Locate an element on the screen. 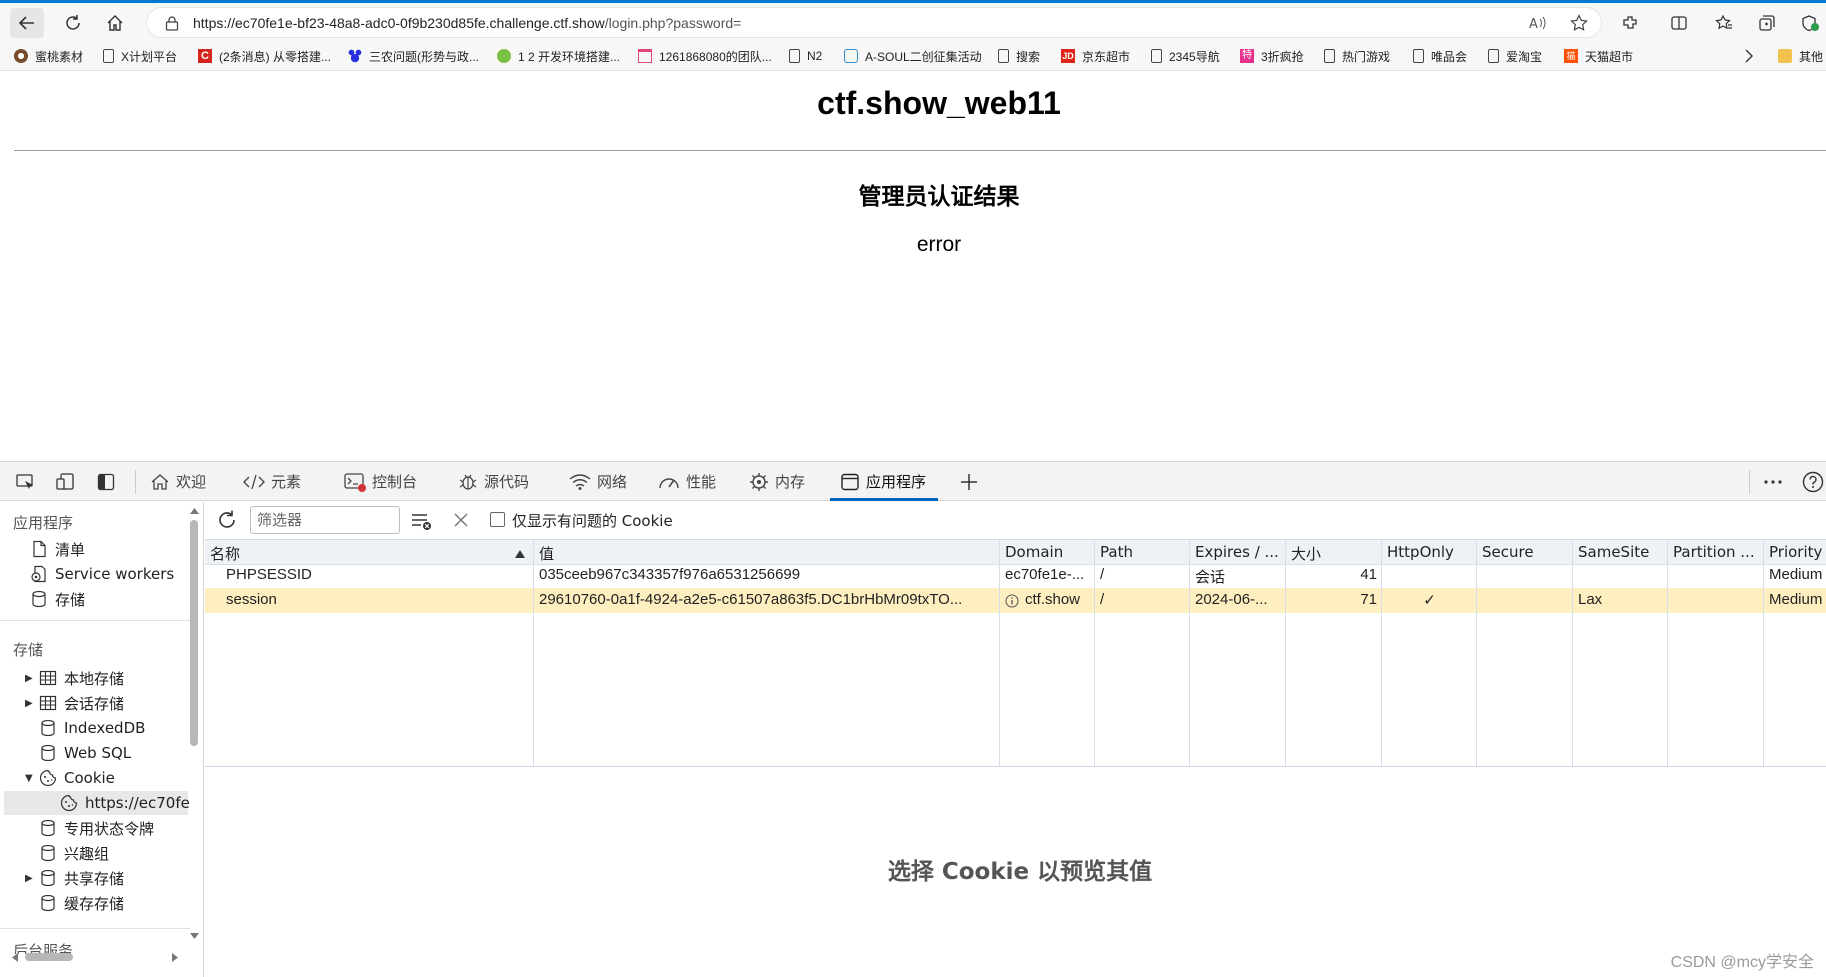 The height and width of the screenshot is (977, 1826). sidebar-item-web-sql: Web SQL is located at coordinates (85, 753).